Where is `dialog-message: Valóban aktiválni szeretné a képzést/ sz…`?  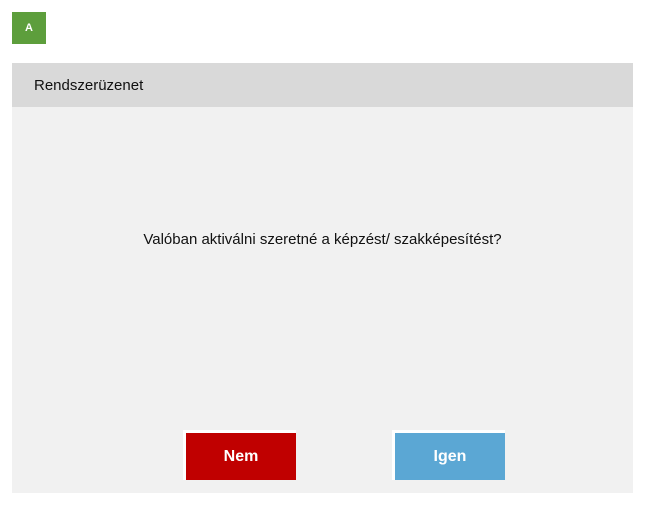 dialog-message: Valóban aktiválni szeretné a képzést/ sz… is located at coordinates (322, 239).